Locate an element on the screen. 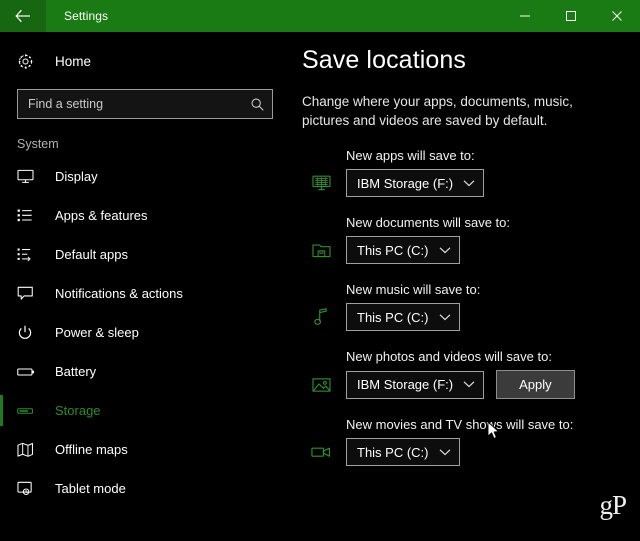  save-location-group-apps: New apps will save to: IBM Storage (F:) is located at coordinates (464, 163).